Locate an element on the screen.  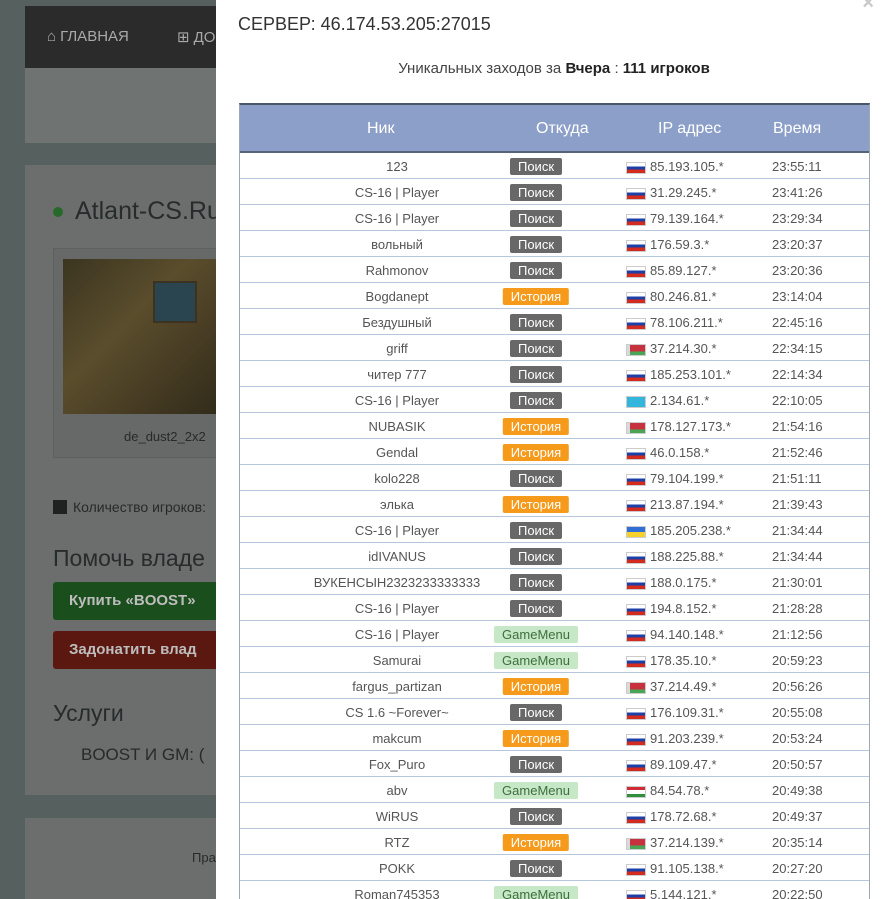
visit-time: 22:14:34 is located at coordinates (797, 374).